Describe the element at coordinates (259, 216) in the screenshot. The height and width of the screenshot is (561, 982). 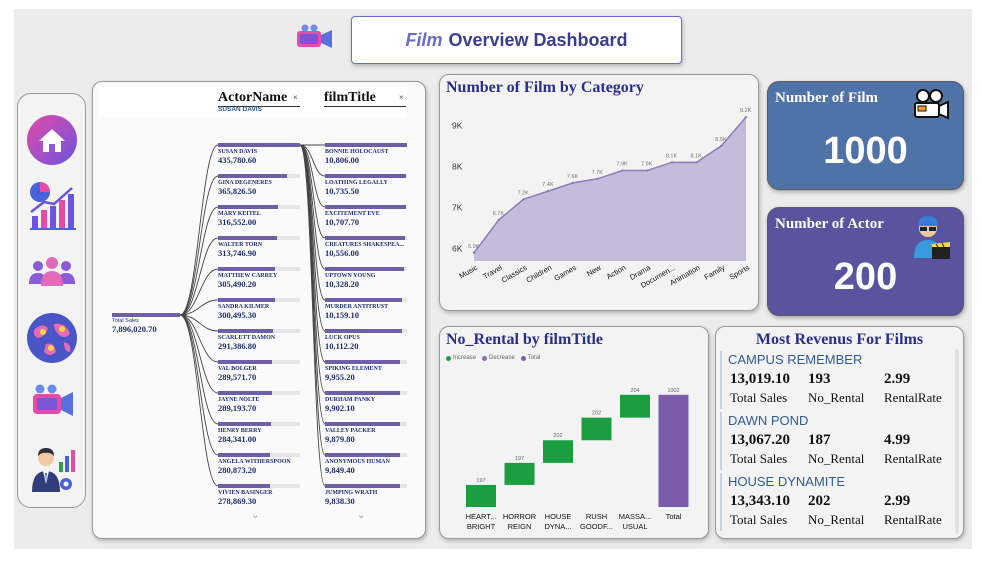
I see `tree-actor-node: MARY KEITEL 316,552.00` at that location.